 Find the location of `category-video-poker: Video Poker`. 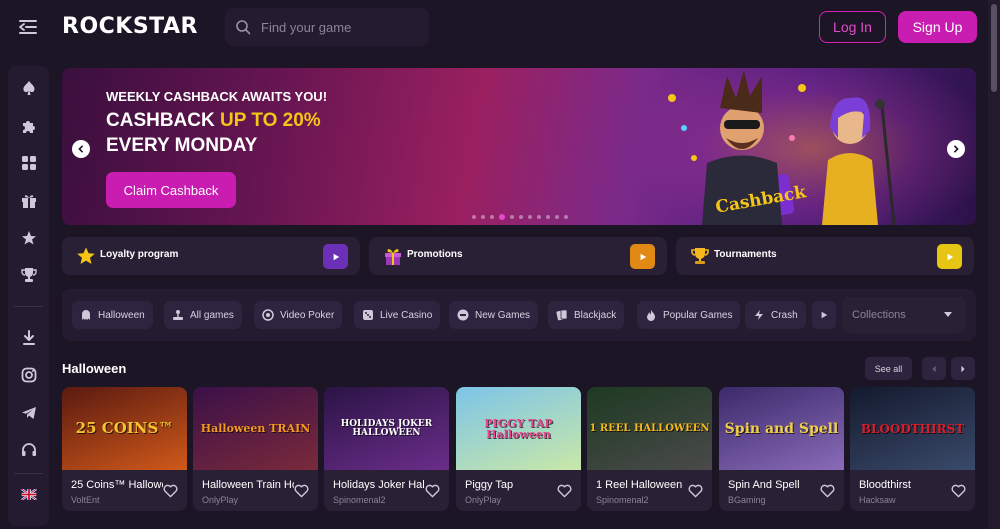

category-video-poker: Video Poker is located at coordinates (298, 315).